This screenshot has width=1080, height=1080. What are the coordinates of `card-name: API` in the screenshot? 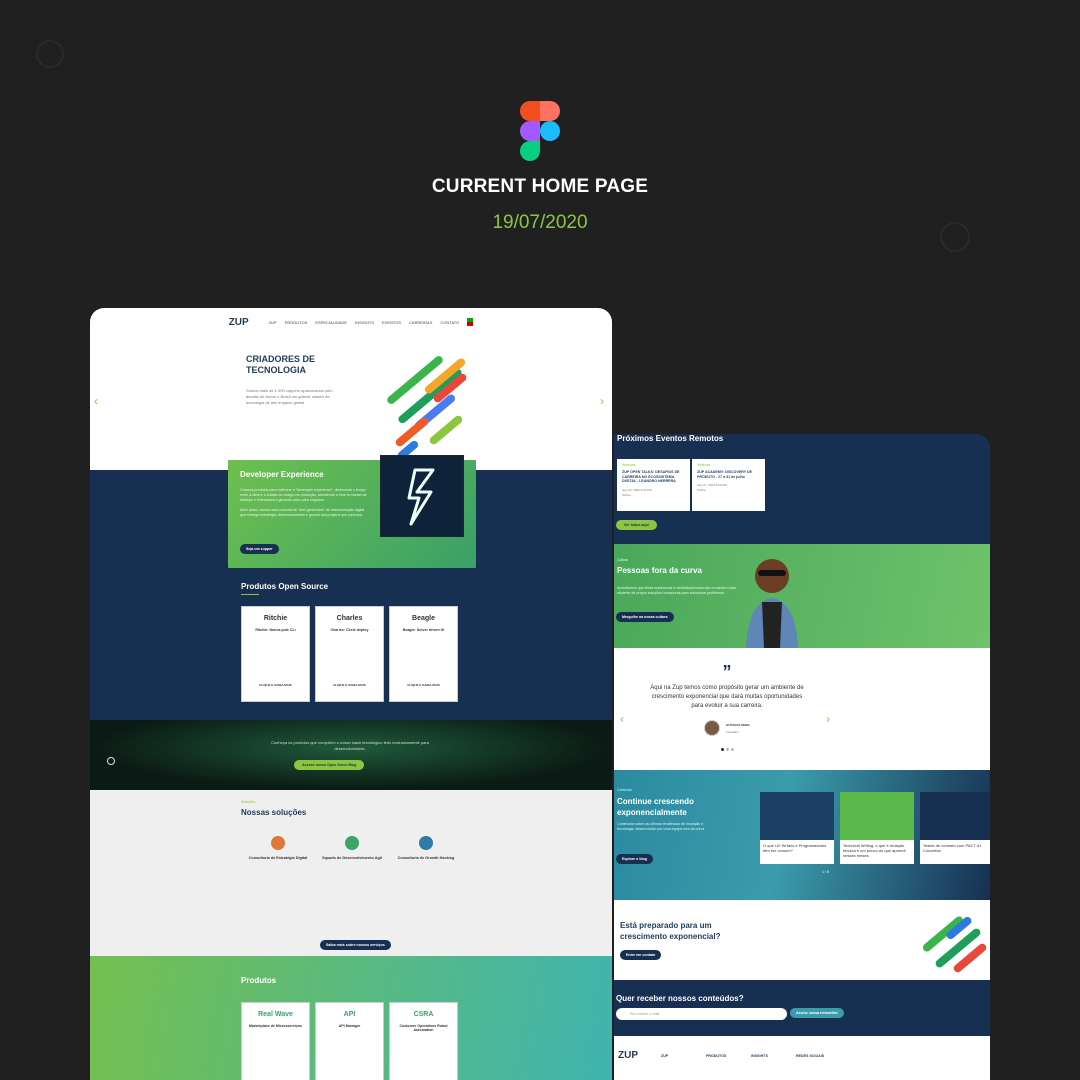 It's located at (349, 1014).